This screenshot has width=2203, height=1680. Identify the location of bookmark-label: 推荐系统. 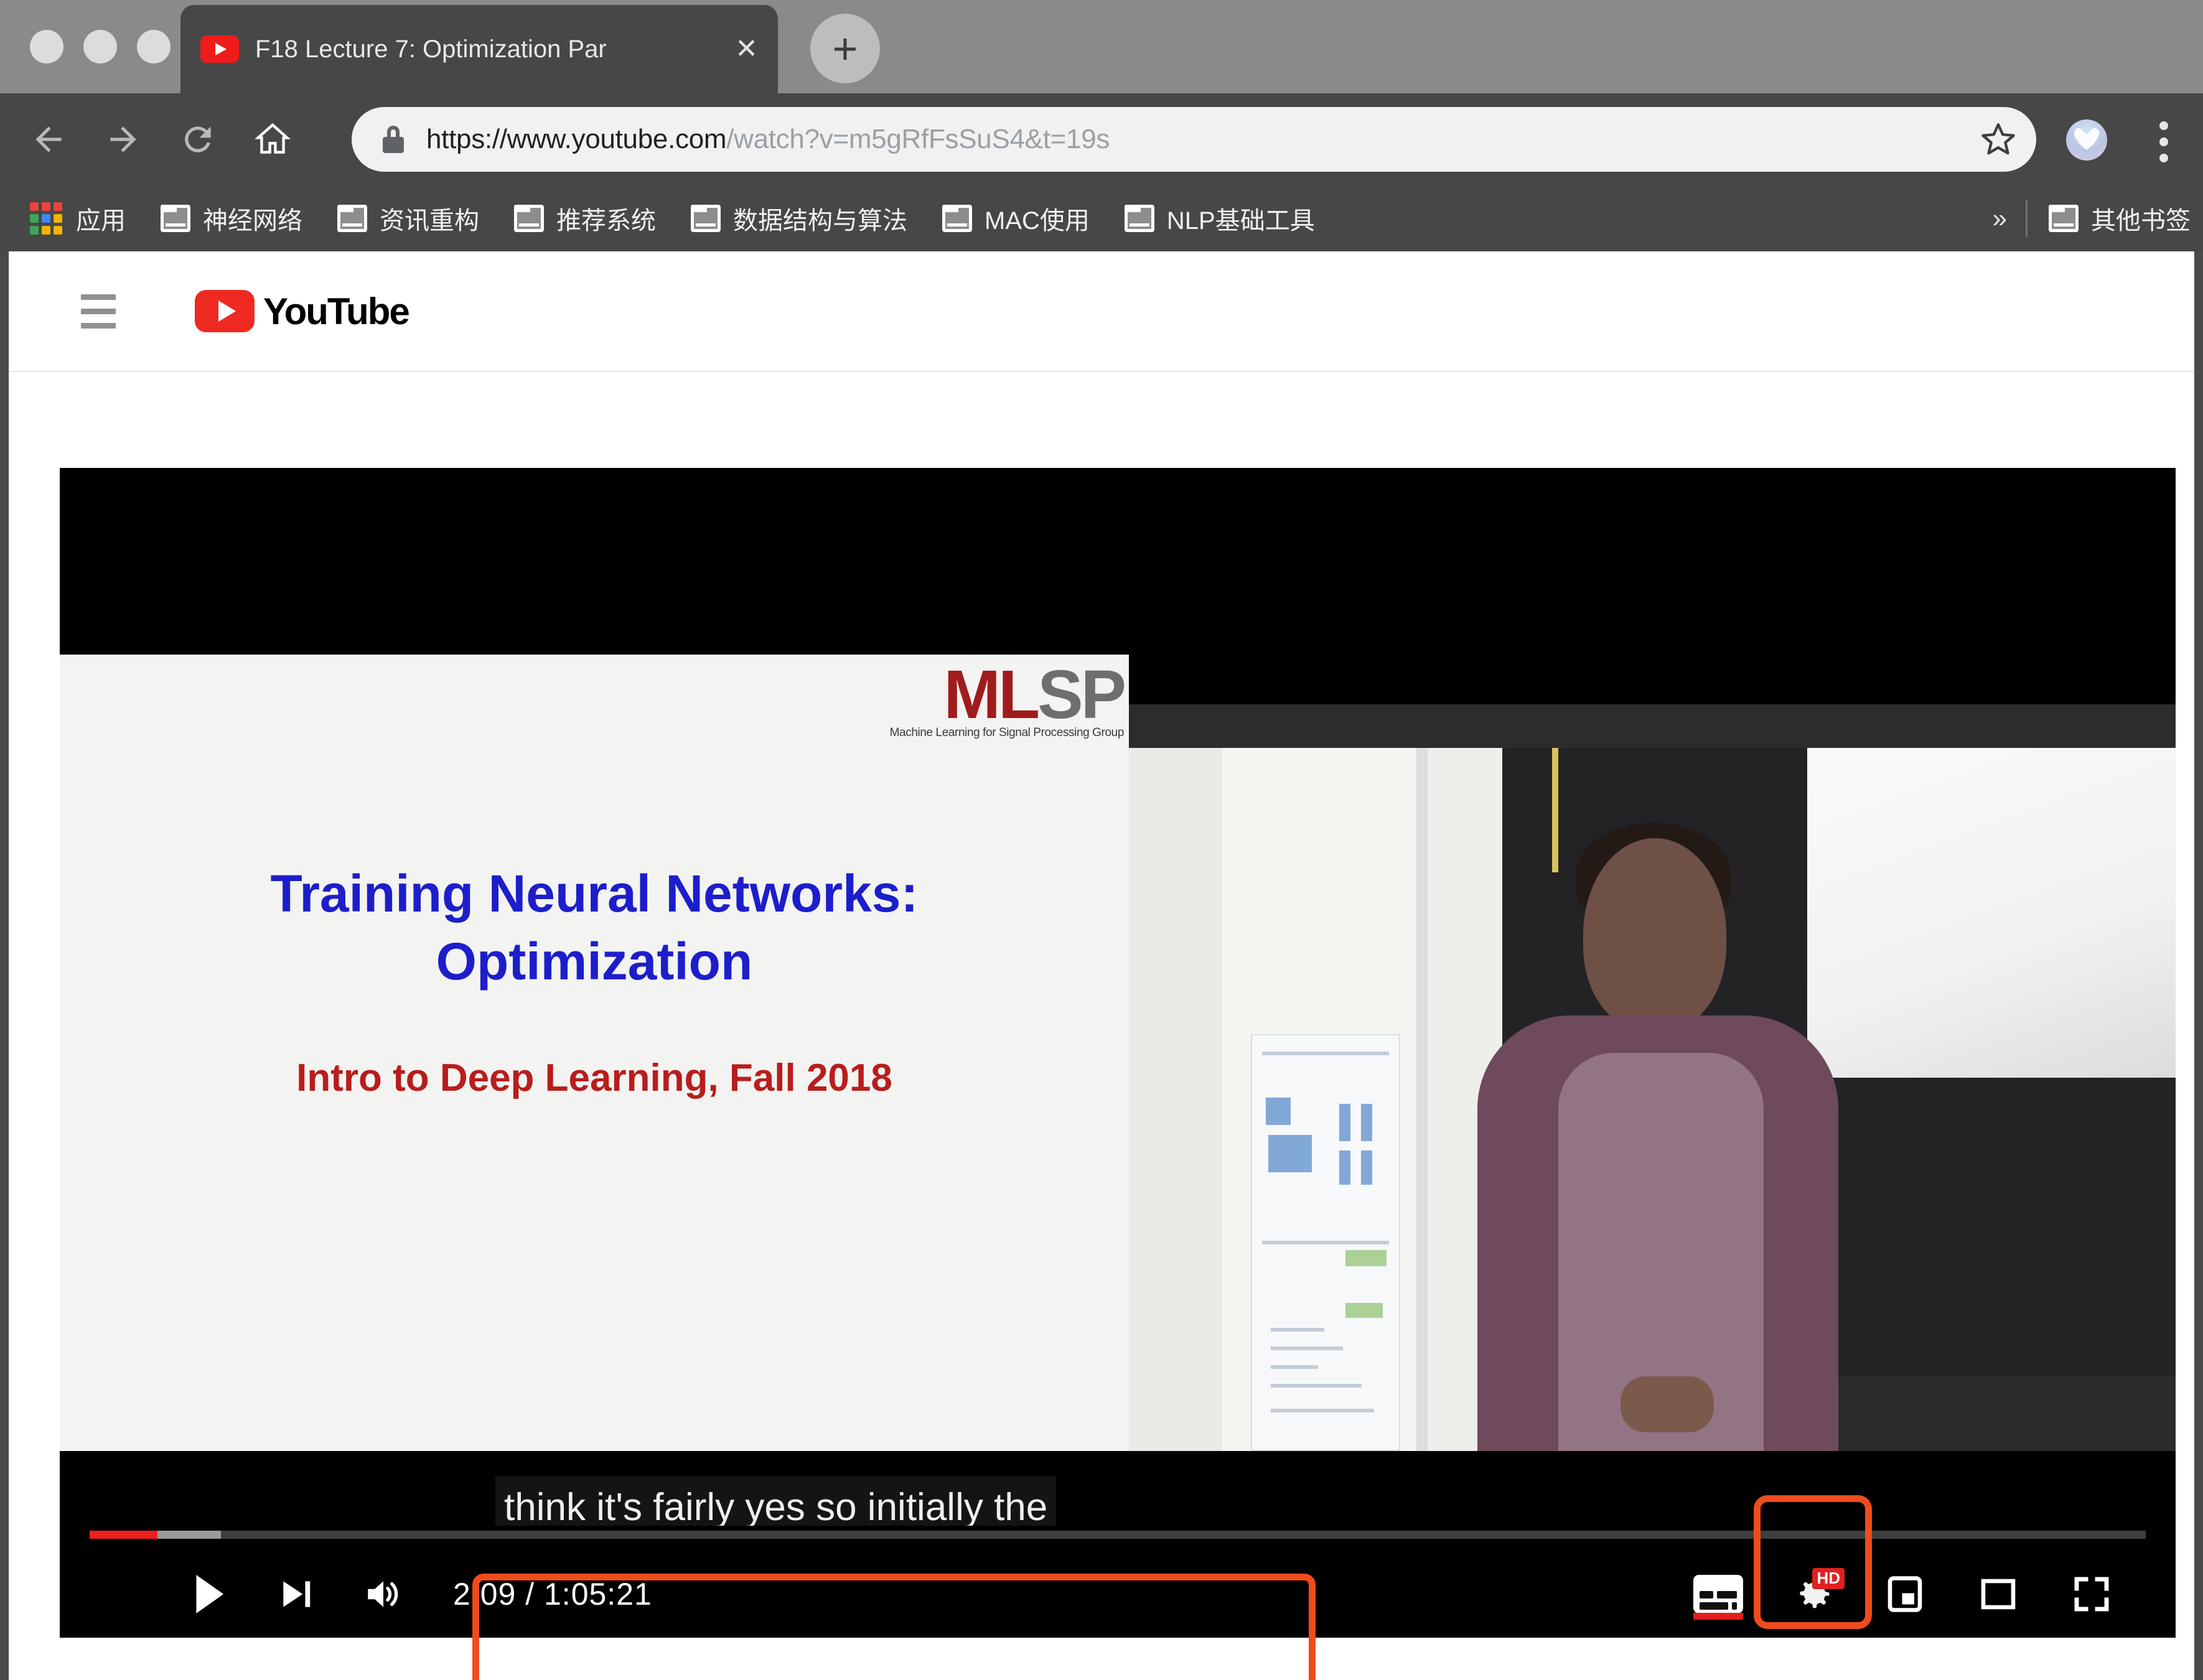
(606, 221).